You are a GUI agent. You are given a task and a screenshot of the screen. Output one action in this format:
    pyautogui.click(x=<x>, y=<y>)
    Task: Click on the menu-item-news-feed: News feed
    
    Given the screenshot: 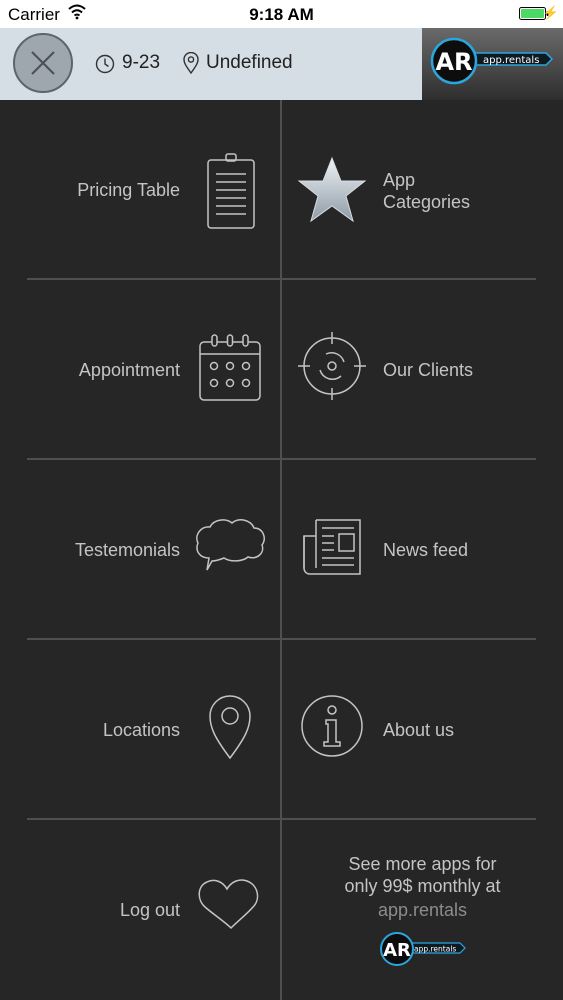 What is the action you would take?
    pyautogui.click(x=422, y=550)
    